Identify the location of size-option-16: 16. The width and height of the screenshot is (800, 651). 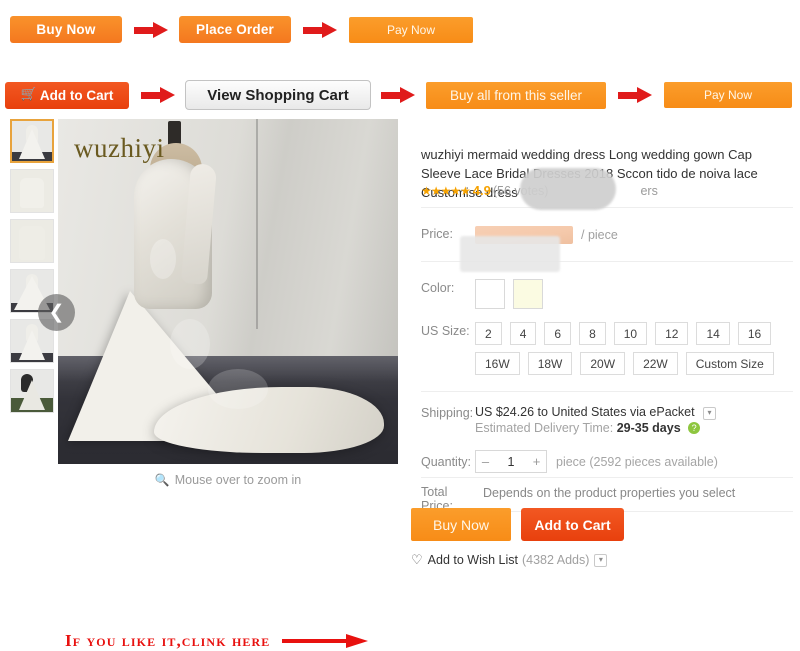
(754, 333).